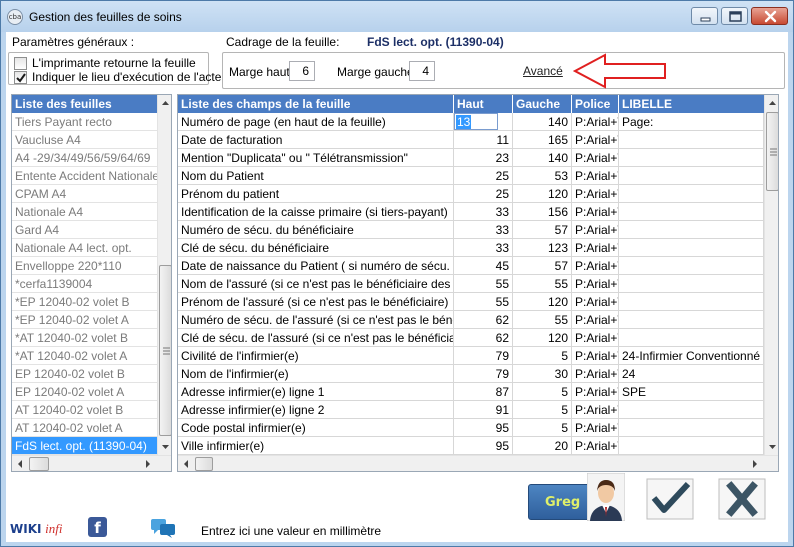 The image size is (794, 547). I want to click on field-name-cell: Code postal infirmier(e), so click(316, 428).